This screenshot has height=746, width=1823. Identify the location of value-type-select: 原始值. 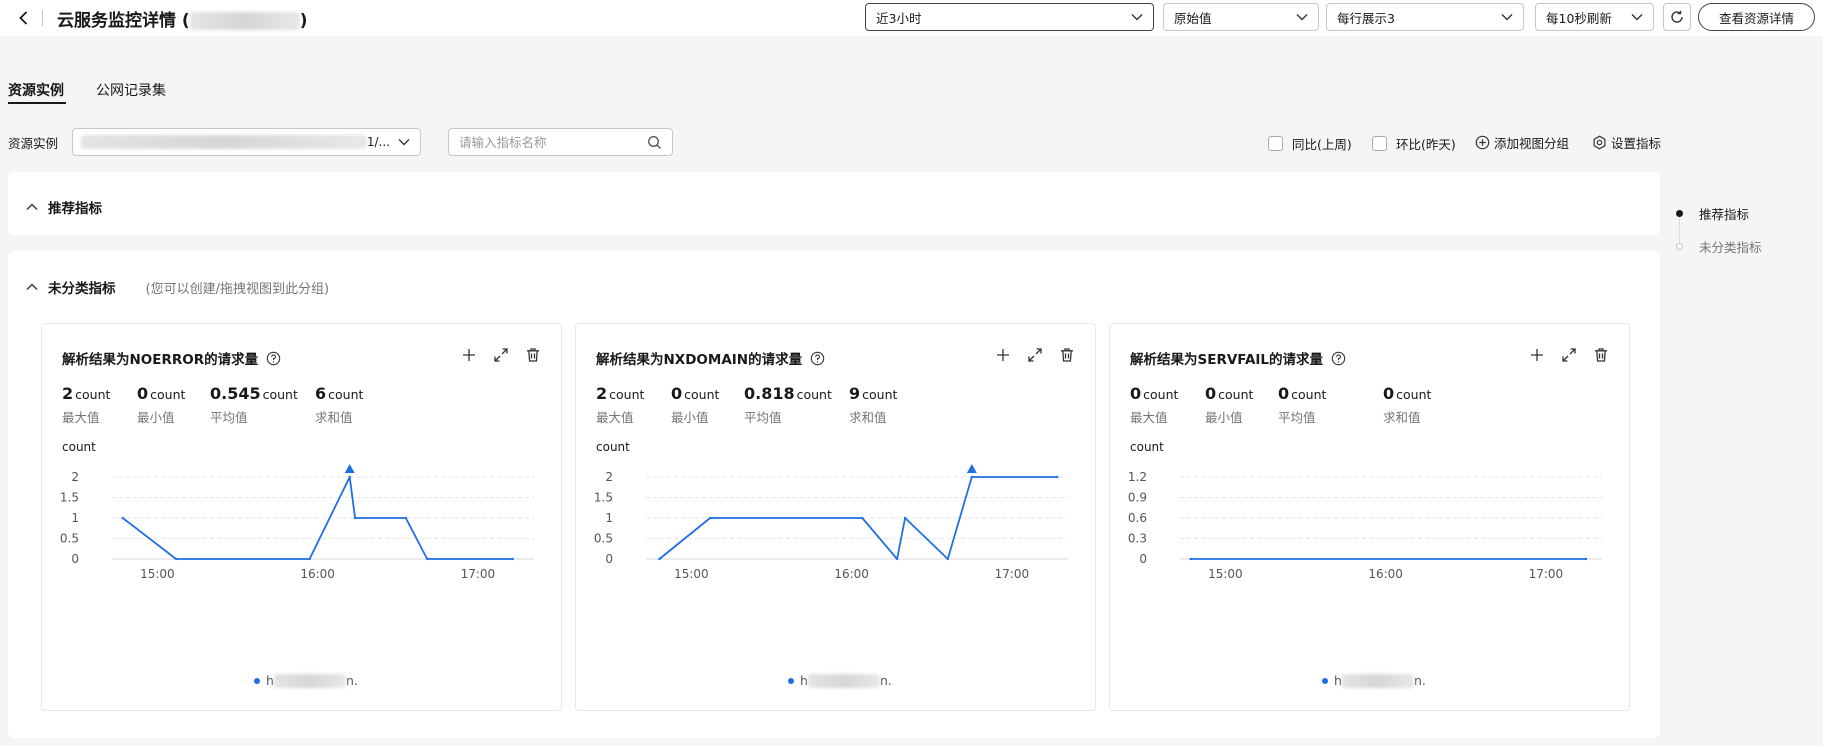
(1241, 17).